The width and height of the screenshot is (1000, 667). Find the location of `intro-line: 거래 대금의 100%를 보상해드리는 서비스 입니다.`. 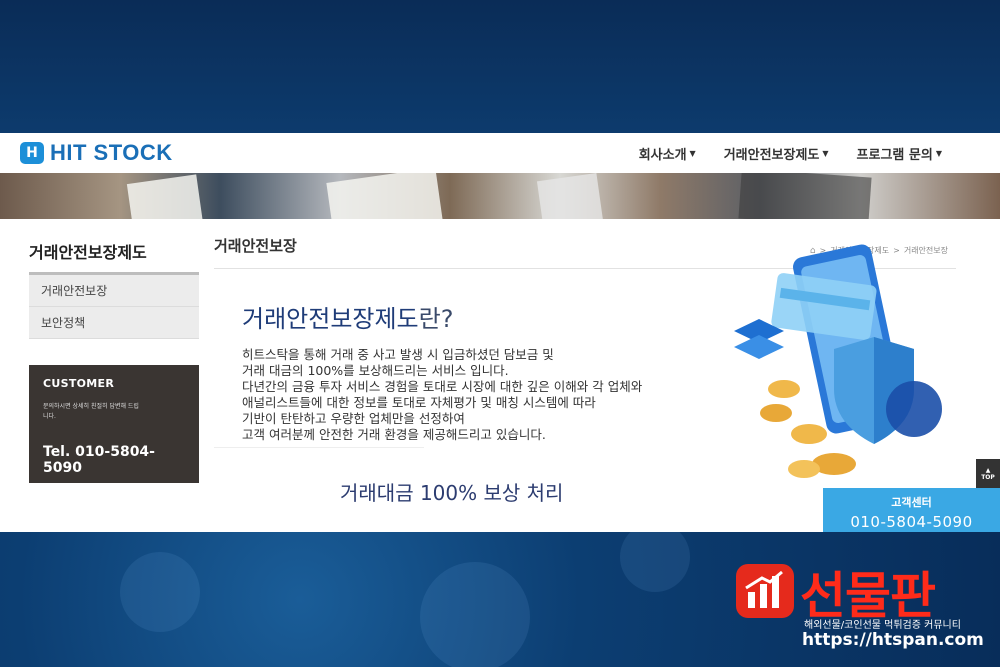

intro-line: 거래 대금의 100%를 보상해드리는 서비스 입니다. is located at coordinates (375, 370).